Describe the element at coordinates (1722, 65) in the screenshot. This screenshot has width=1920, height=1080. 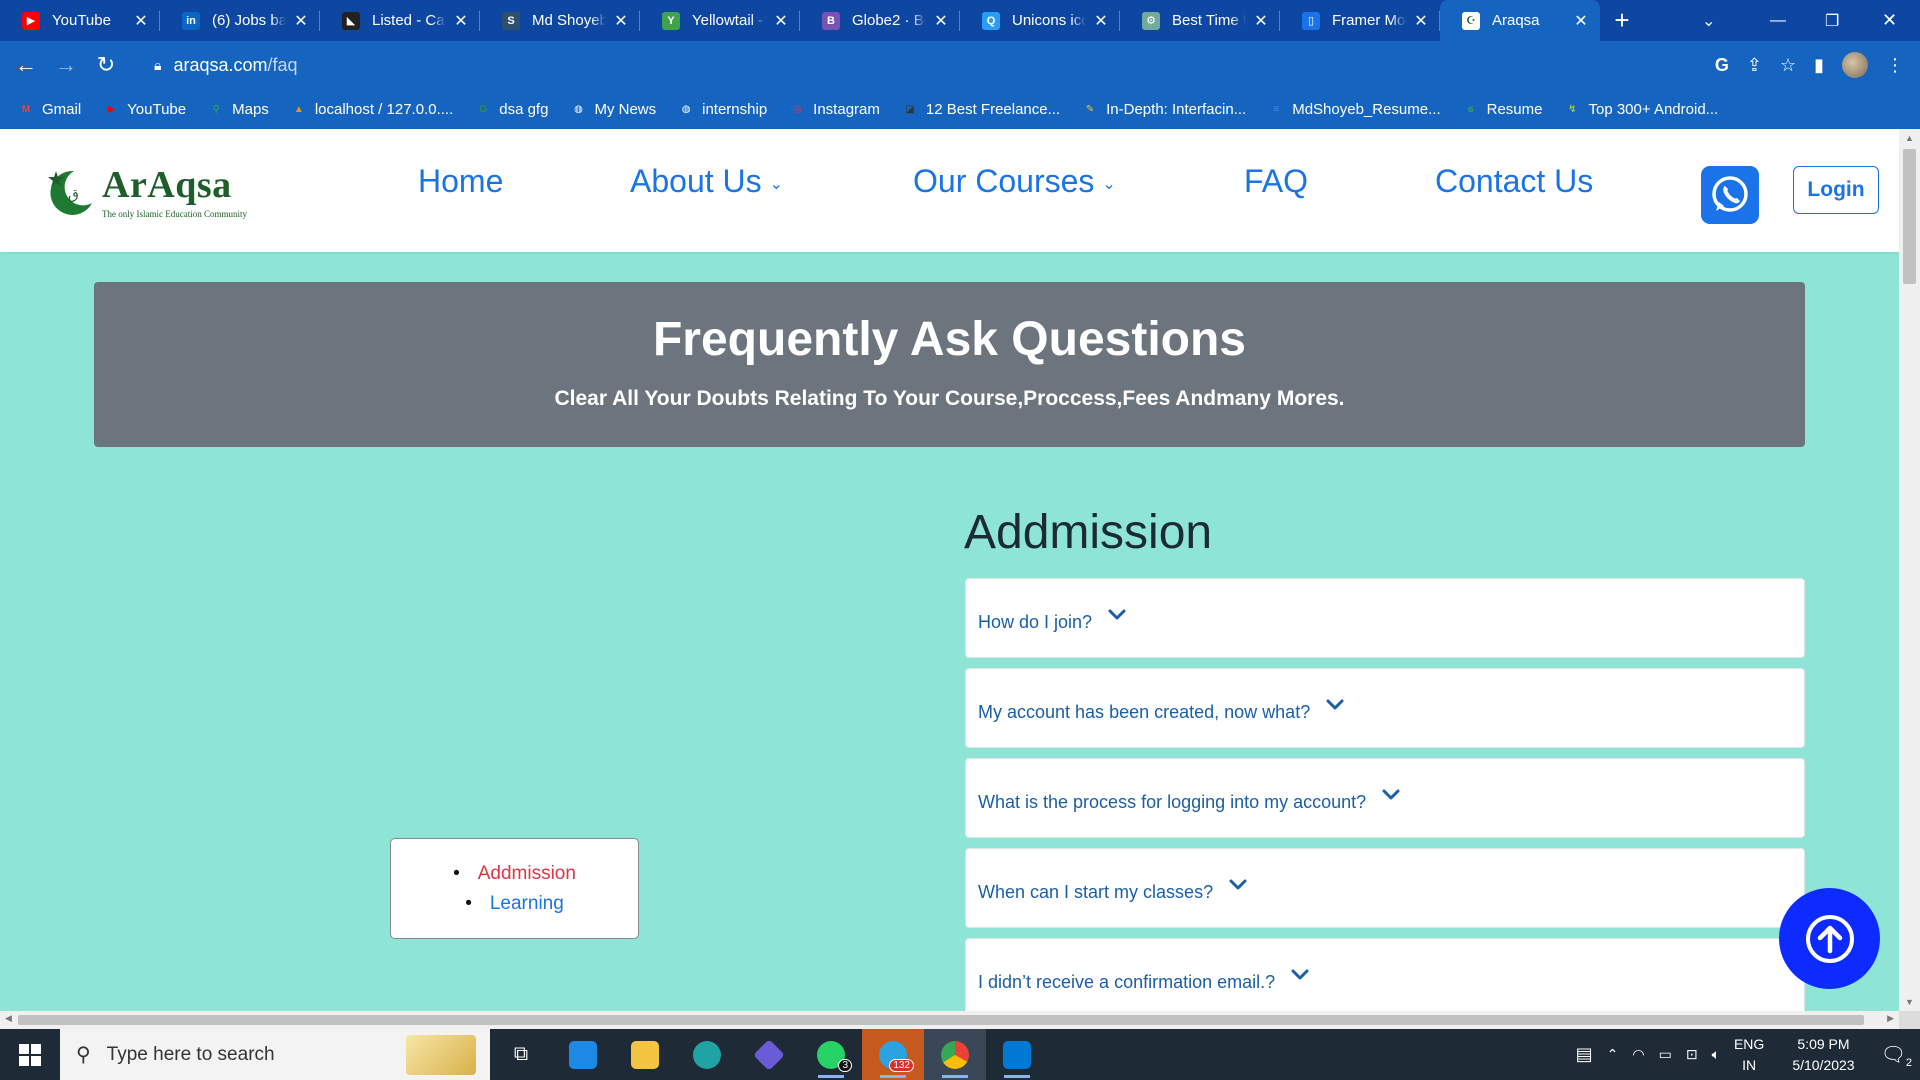
I see `google-lens-icon: G` at that location.